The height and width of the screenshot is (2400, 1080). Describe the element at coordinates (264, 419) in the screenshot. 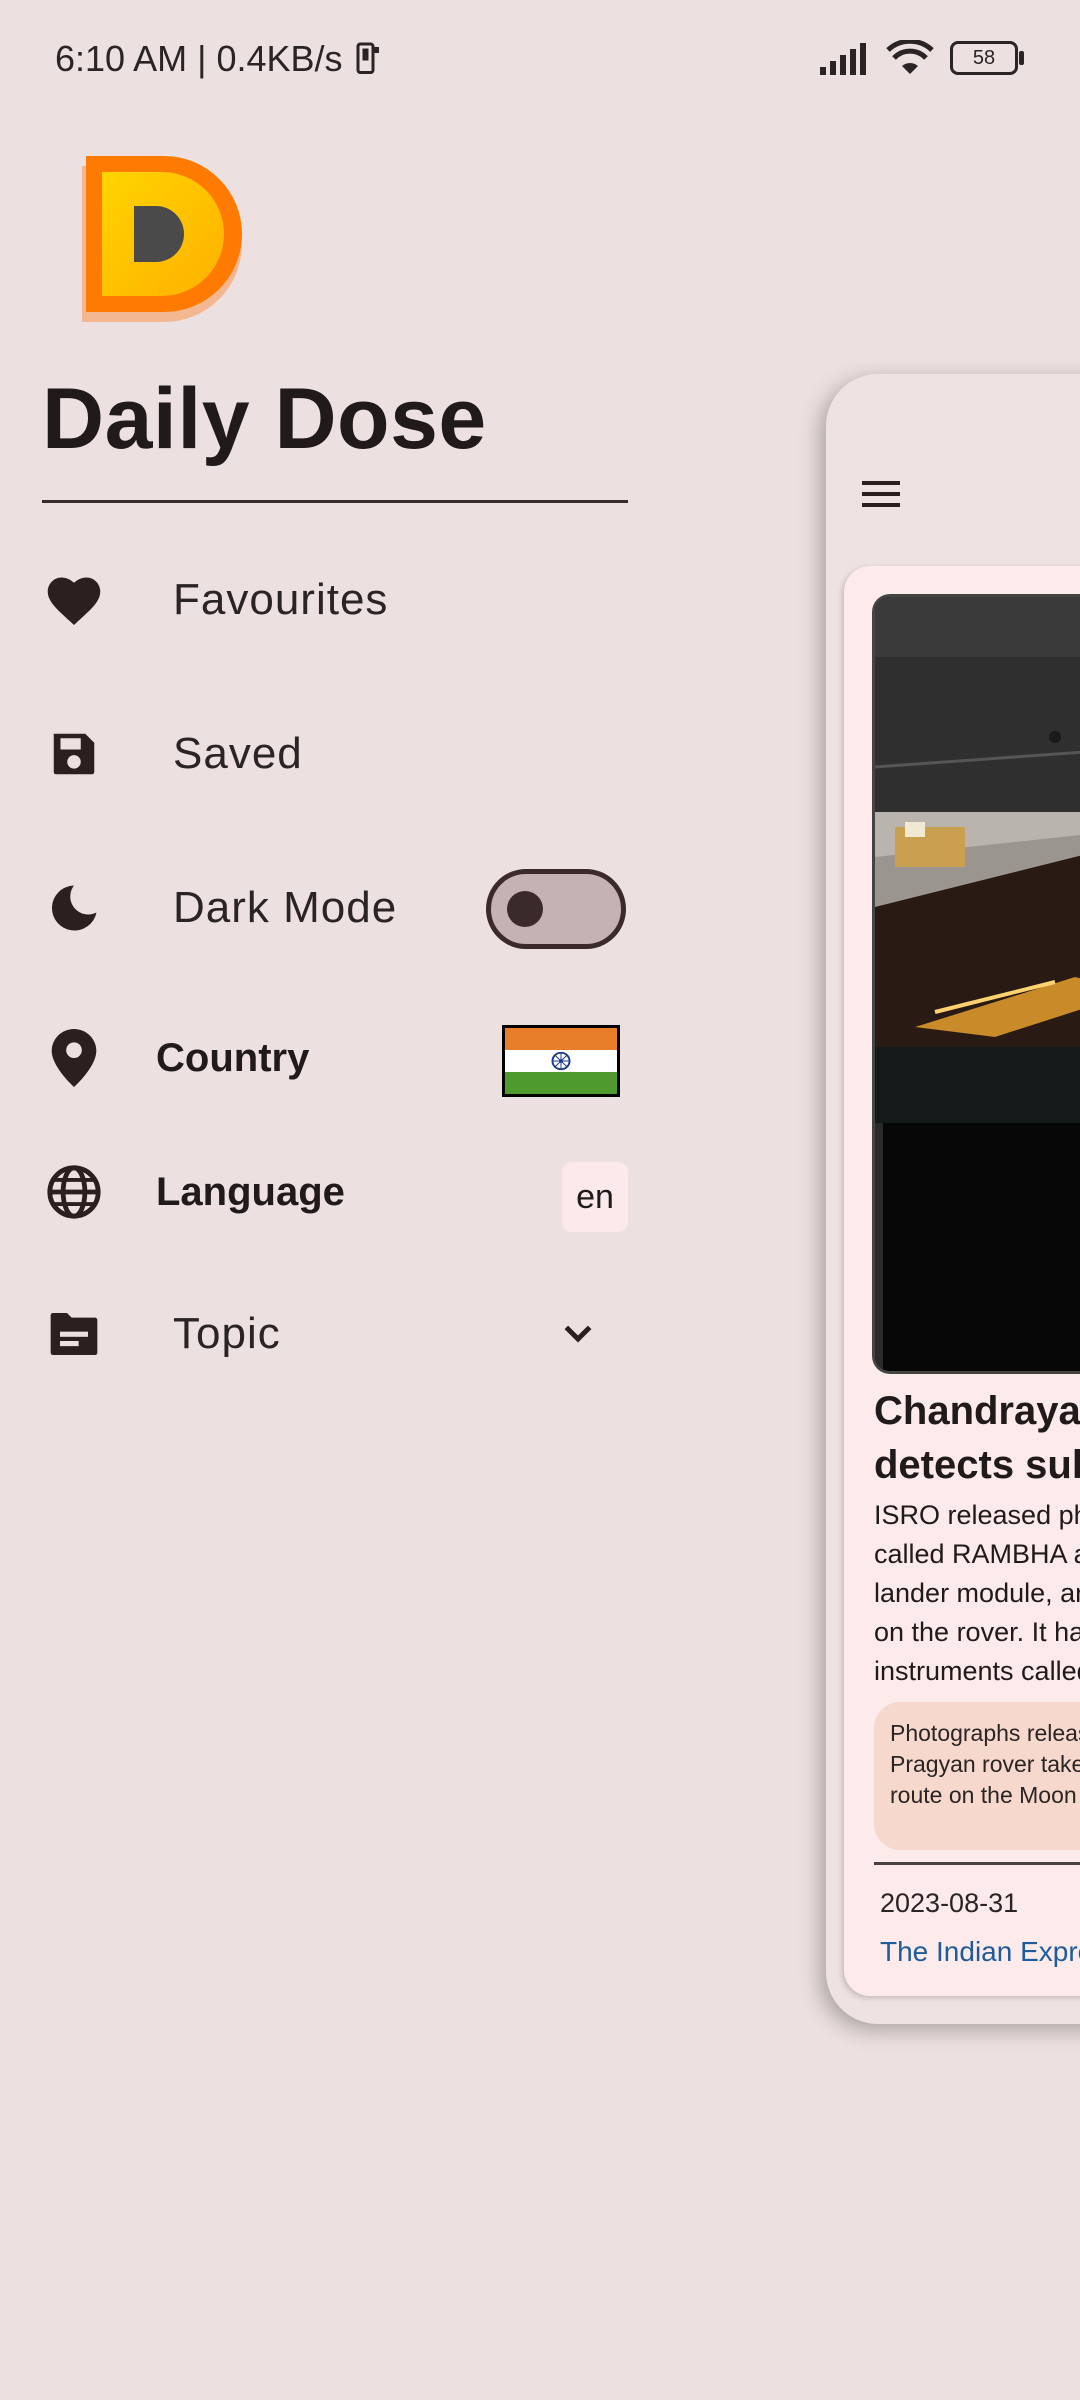

I see `app-title: Daily Dose` at that location.